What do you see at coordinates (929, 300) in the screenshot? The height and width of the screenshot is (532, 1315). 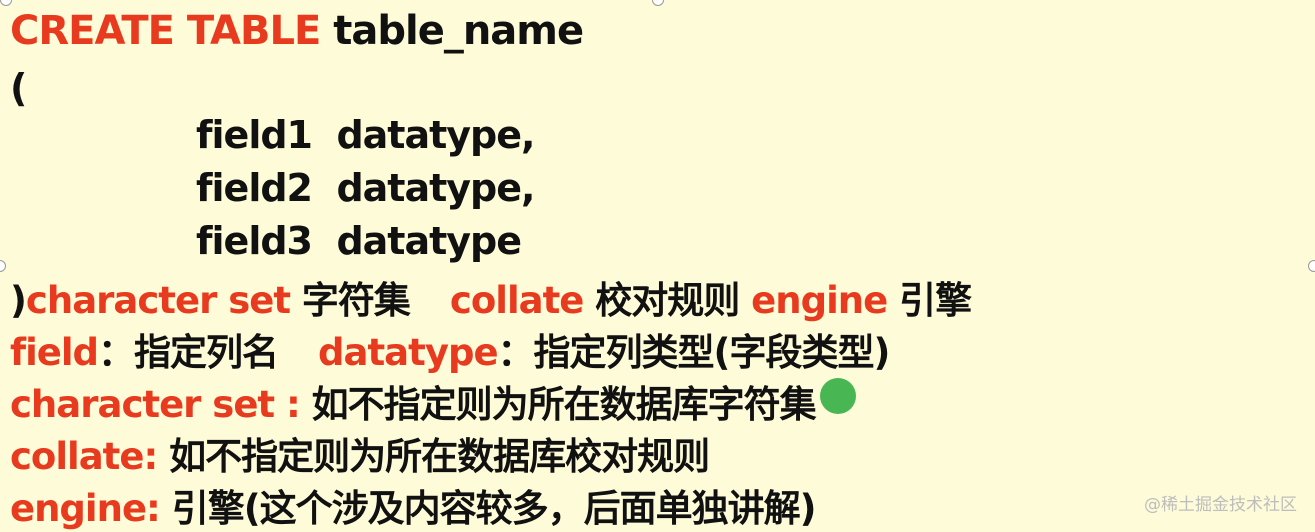 I see `engine-desc: 引擎` at bounding box center [929, 300].